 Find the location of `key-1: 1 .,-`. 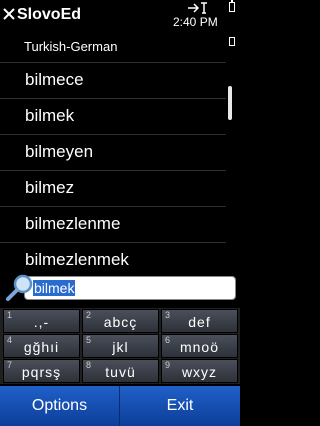

key-1: 1 .,- is located at coordinates (41, 321).